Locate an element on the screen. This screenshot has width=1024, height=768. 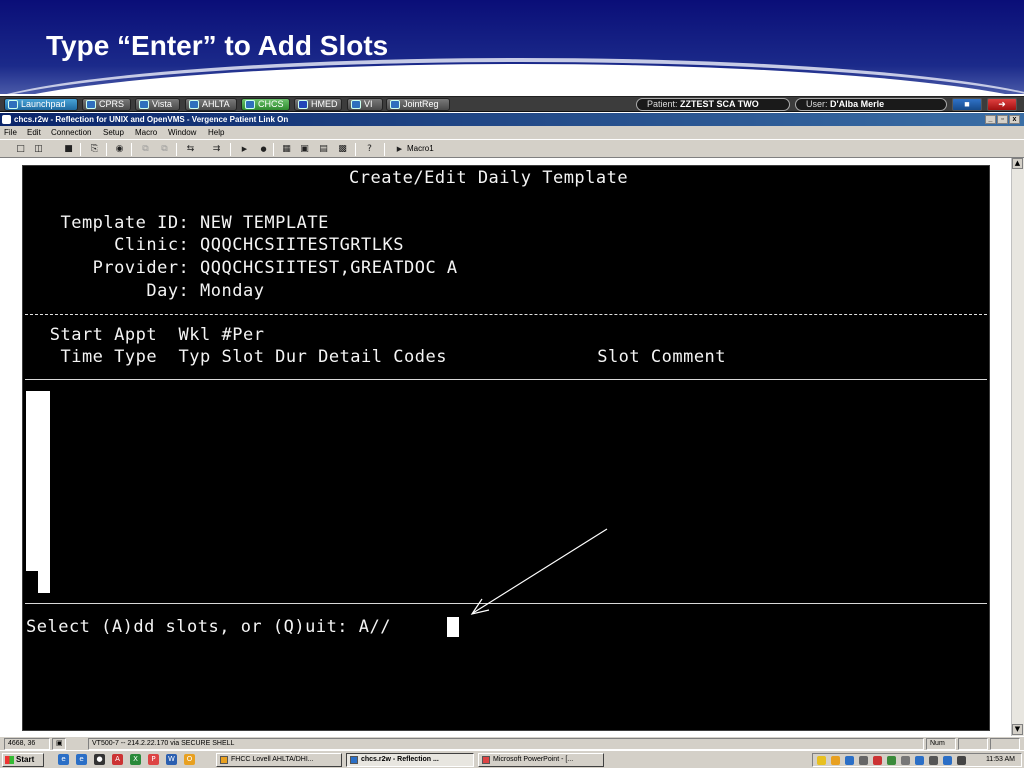
connection-status: VT500-7 -- 214.2.22.170 via SECURE SHELL is located at coordinates (506, 744).